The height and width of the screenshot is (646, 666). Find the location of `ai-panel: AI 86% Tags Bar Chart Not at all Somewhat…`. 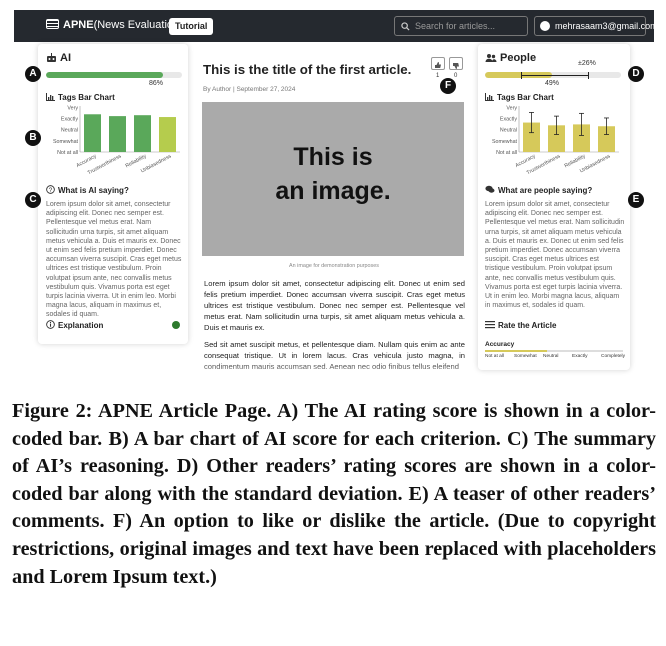

ai-panel: AI 86% Tags Bar Chart Not at all Somewhat… is located at coordinates (113, 194).